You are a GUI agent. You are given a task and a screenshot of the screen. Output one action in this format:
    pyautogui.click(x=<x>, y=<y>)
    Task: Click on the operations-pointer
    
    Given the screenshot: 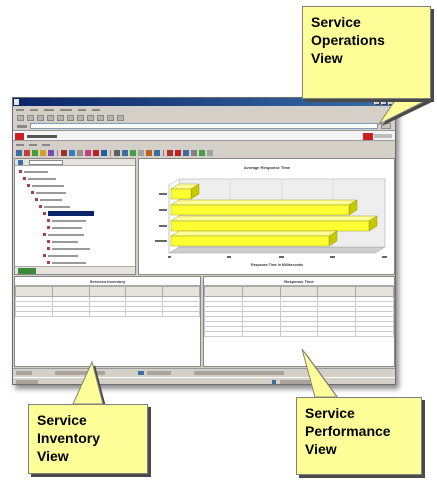 What is the action you would take?
    pyautogui.click(x=403, y=112)
    